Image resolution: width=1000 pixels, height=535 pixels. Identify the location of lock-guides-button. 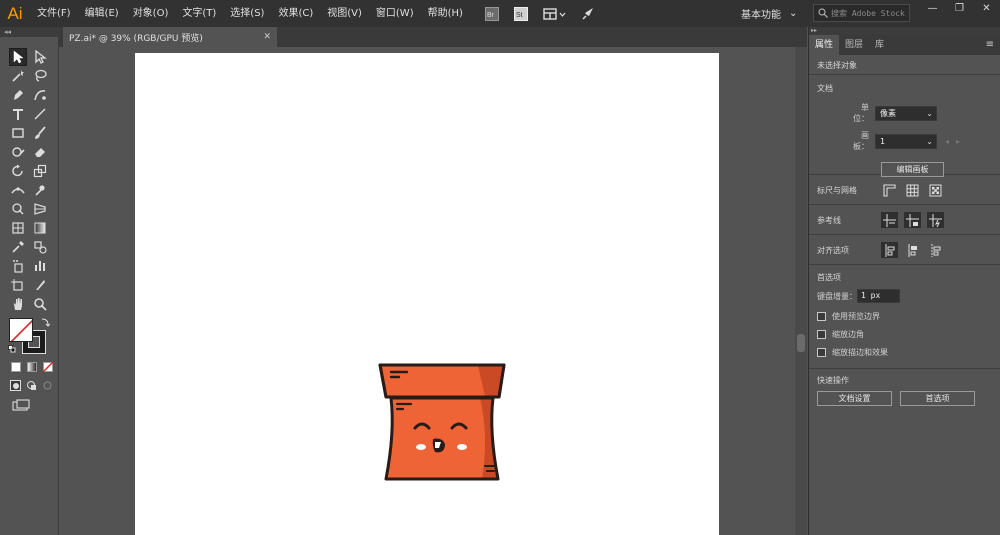
(912, 220).